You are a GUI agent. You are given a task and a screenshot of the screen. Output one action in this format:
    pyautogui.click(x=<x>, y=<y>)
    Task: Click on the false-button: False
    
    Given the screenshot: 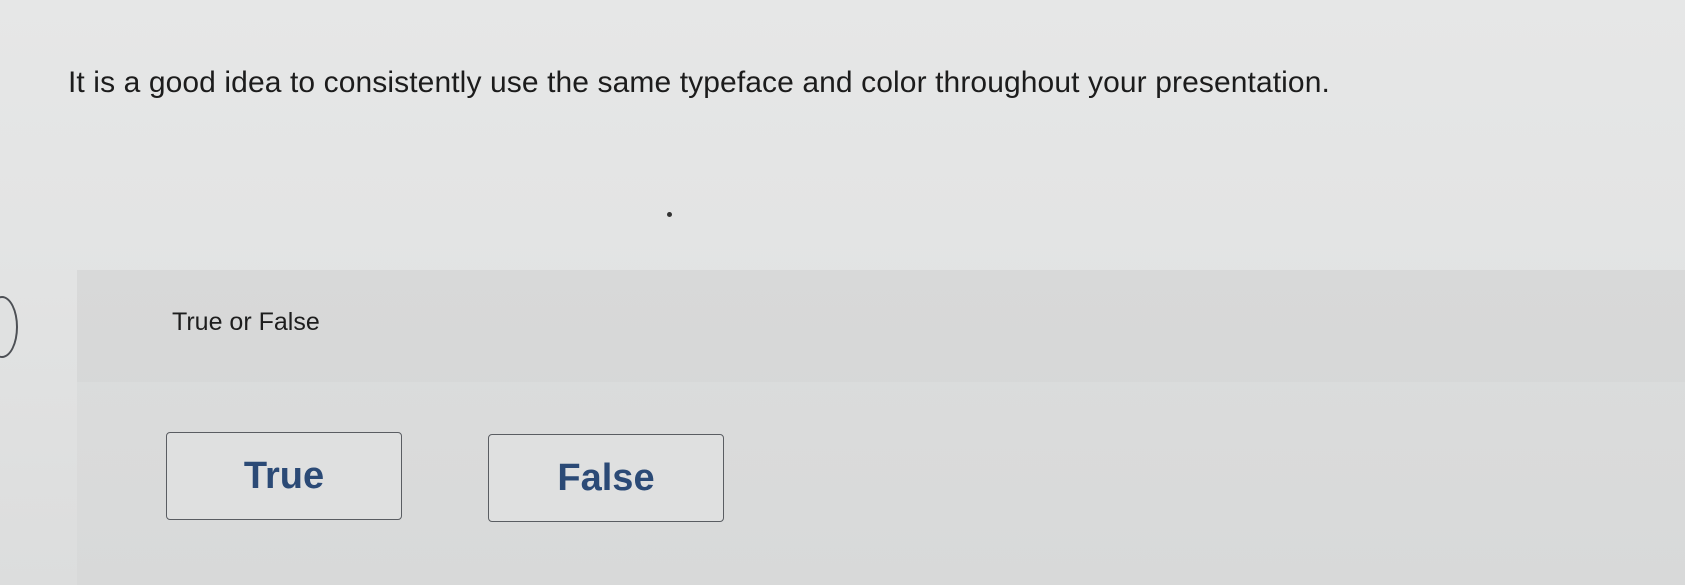 What is the action you would take?
    pyautogui.click(x=606, y=478)
    